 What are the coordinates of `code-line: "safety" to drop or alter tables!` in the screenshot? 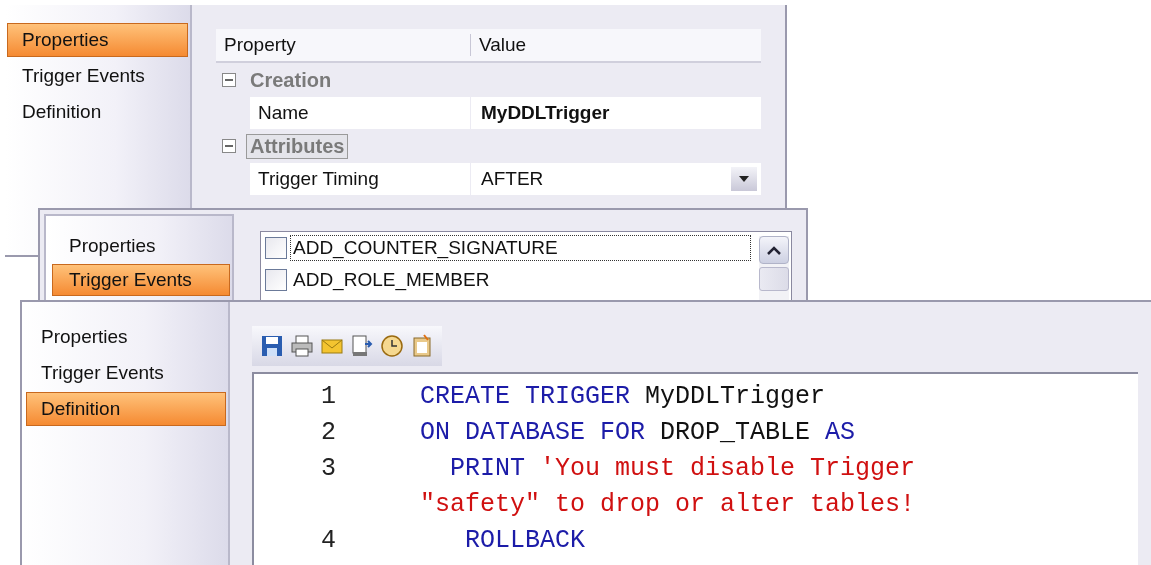 It's located at (668, 504).